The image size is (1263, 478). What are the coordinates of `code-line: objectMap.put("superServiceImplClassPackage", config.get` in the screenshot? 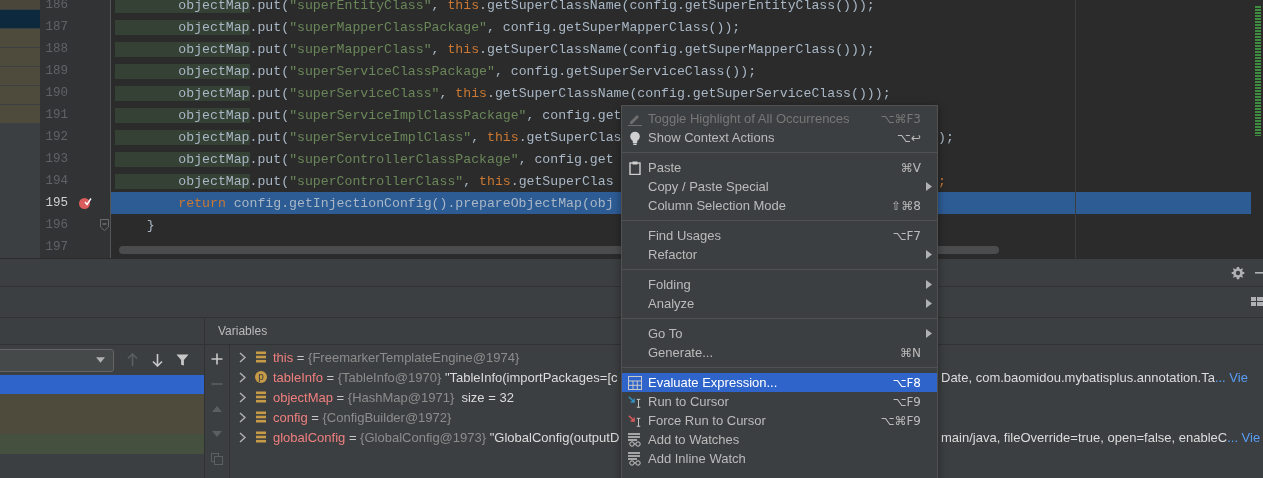 It's located at (368, 115).